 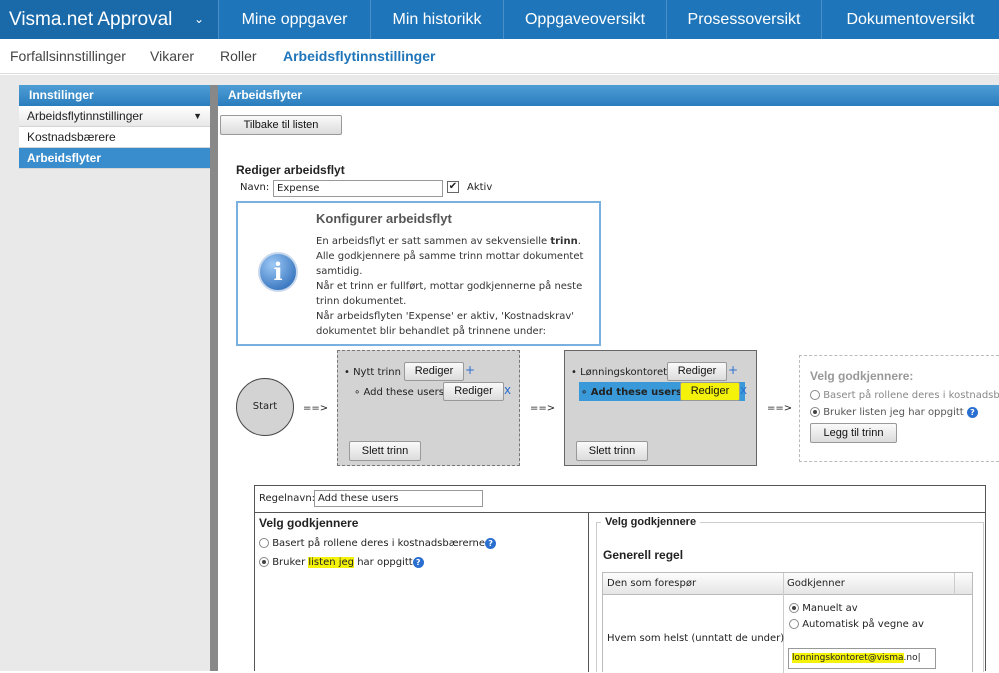 I want to click on sidebar-item-kostnadsbaerere: Kostnadsbærere, so click(x=114, y=137).